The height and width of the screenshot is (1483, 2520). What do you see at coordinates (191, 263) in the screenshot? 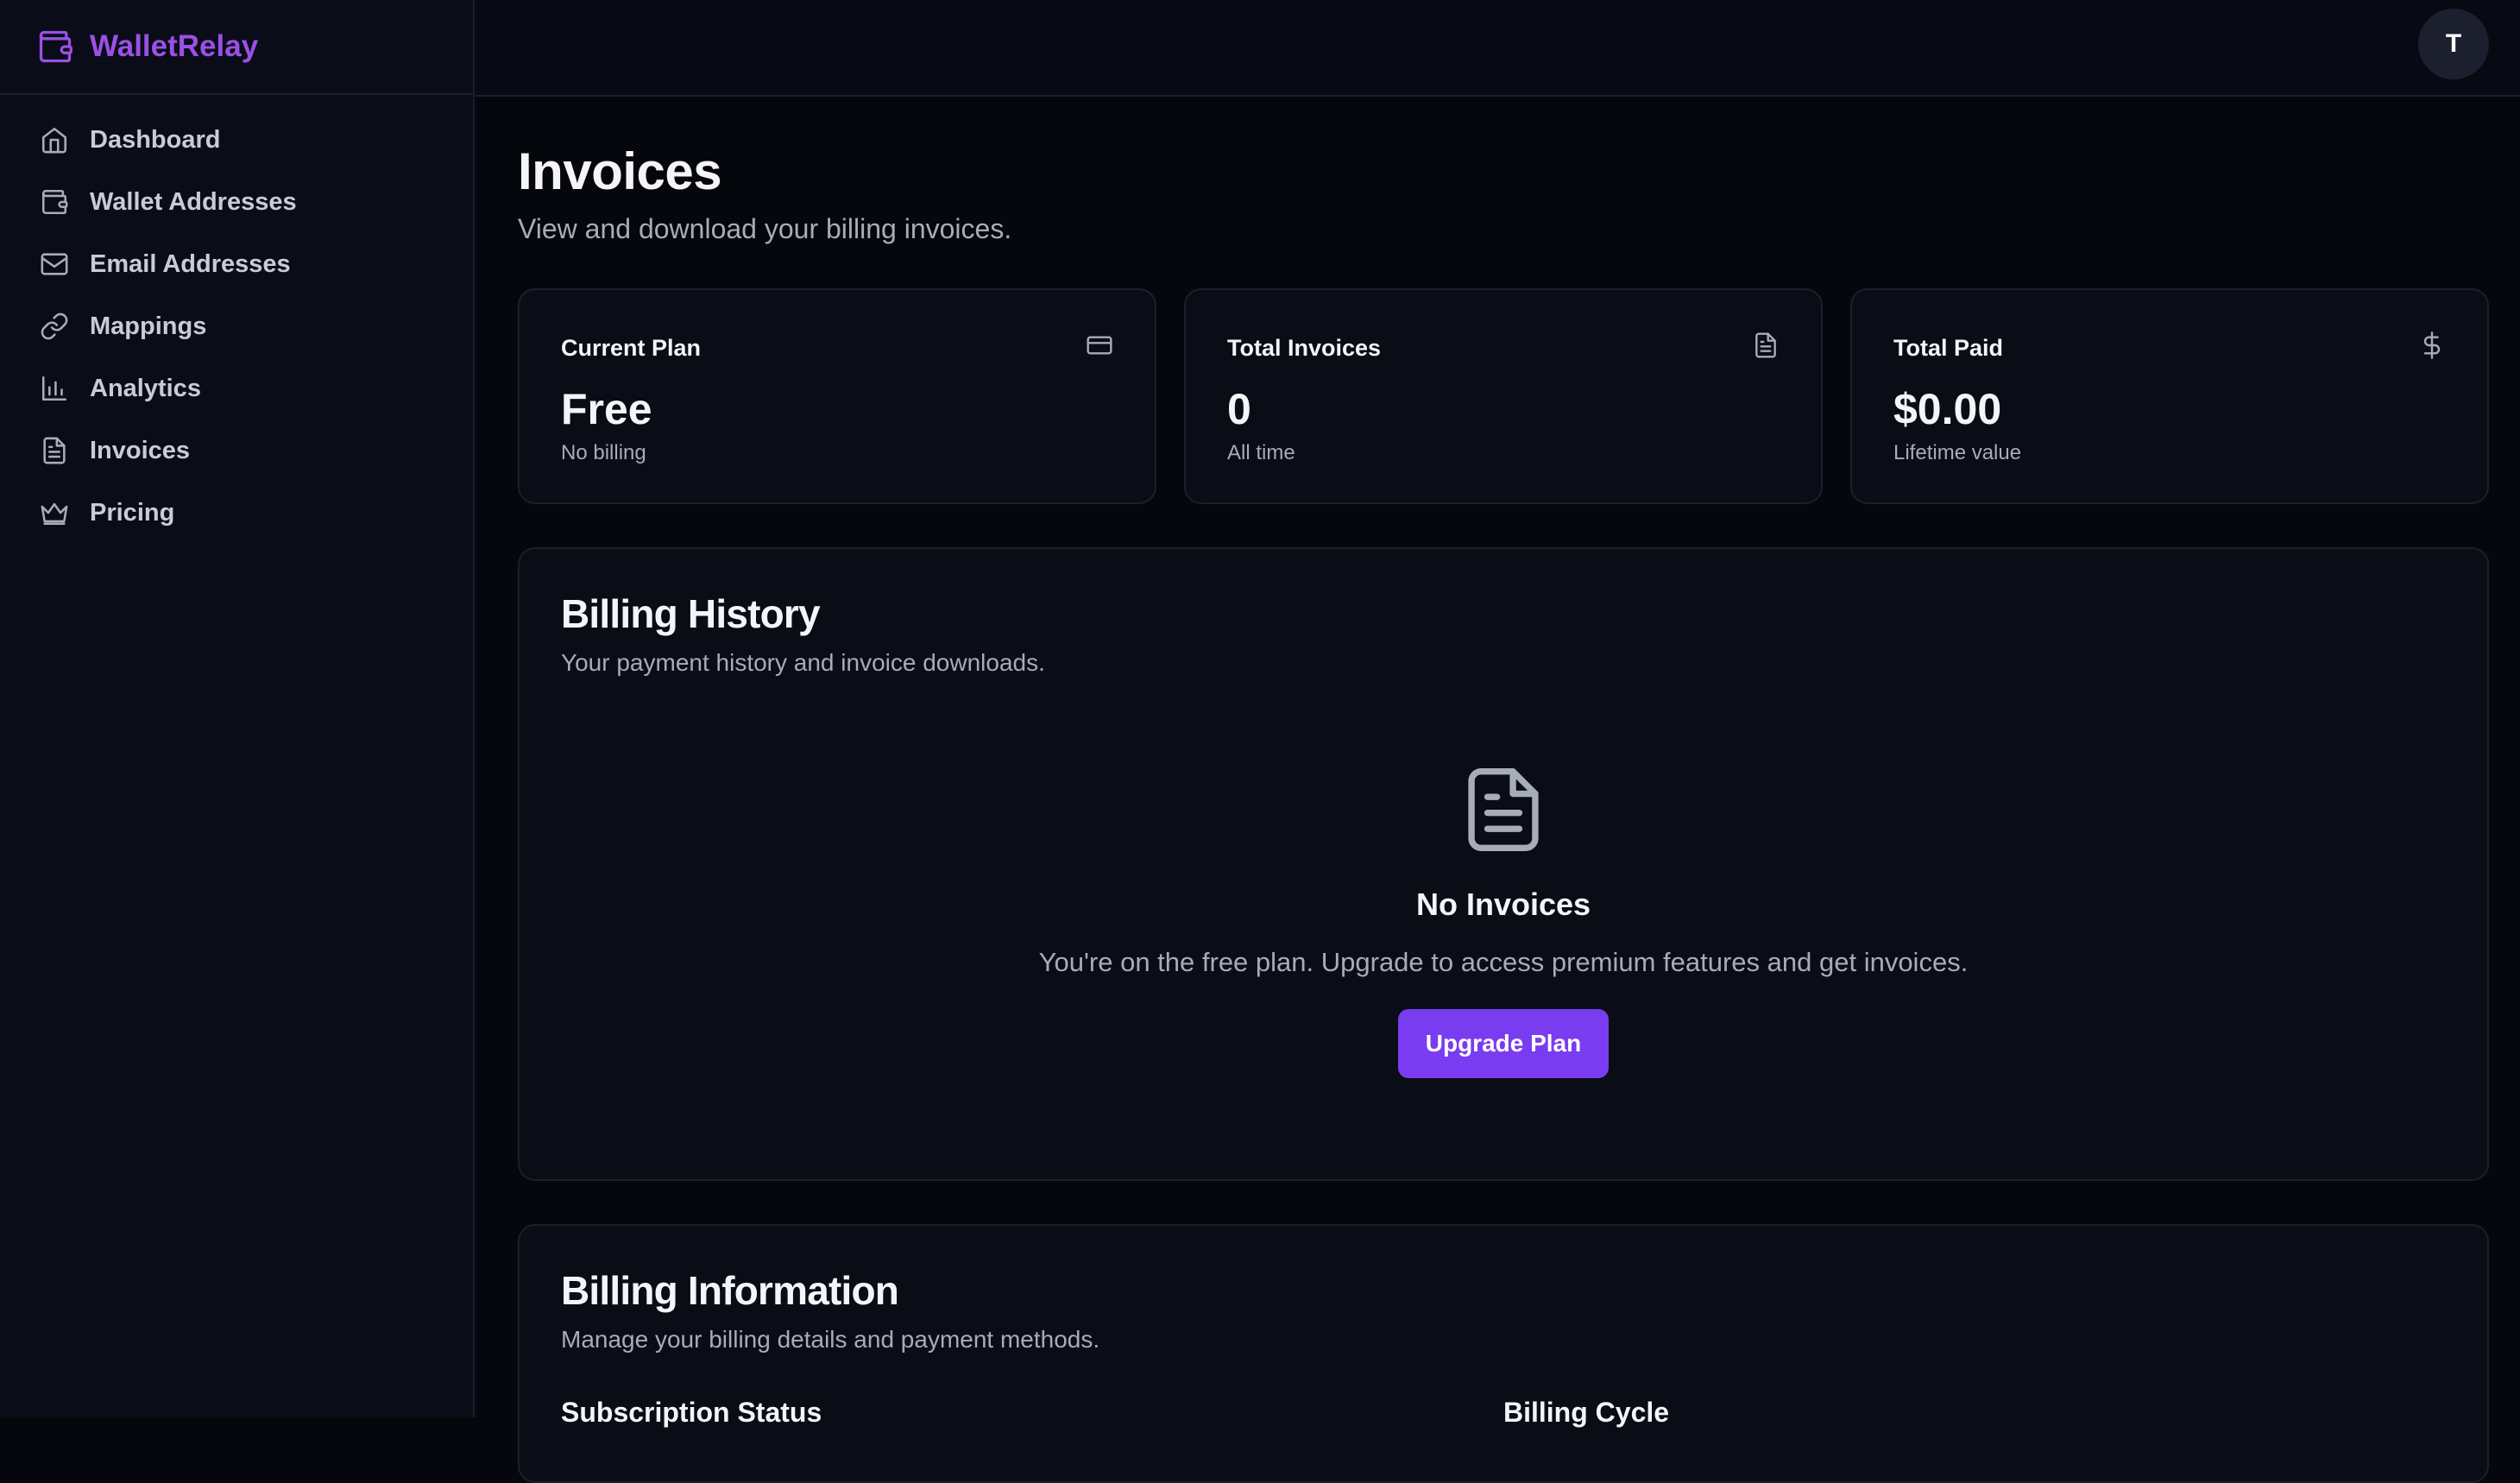
I see `sidebar-item-label: Email Addresses` at bounding box center [191, 263].